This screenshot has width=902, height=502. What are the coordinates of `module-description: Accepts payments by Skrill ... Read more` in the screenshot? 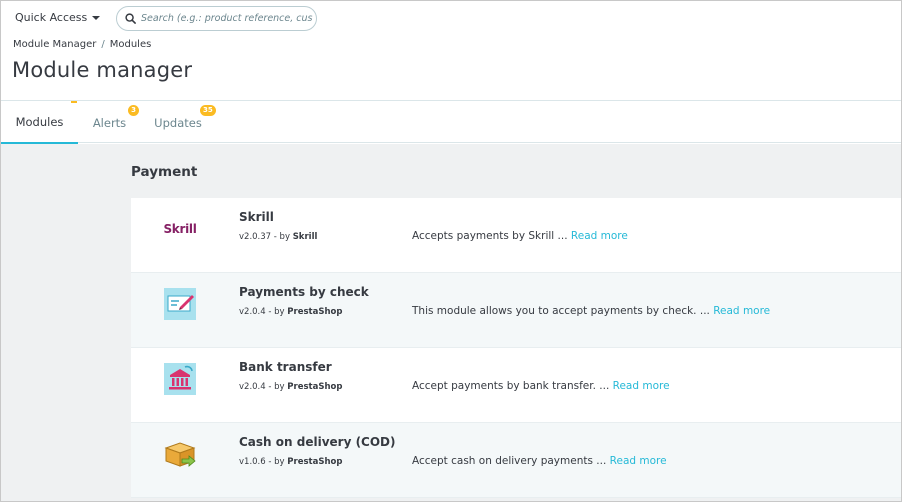 It's located at (520, 236).